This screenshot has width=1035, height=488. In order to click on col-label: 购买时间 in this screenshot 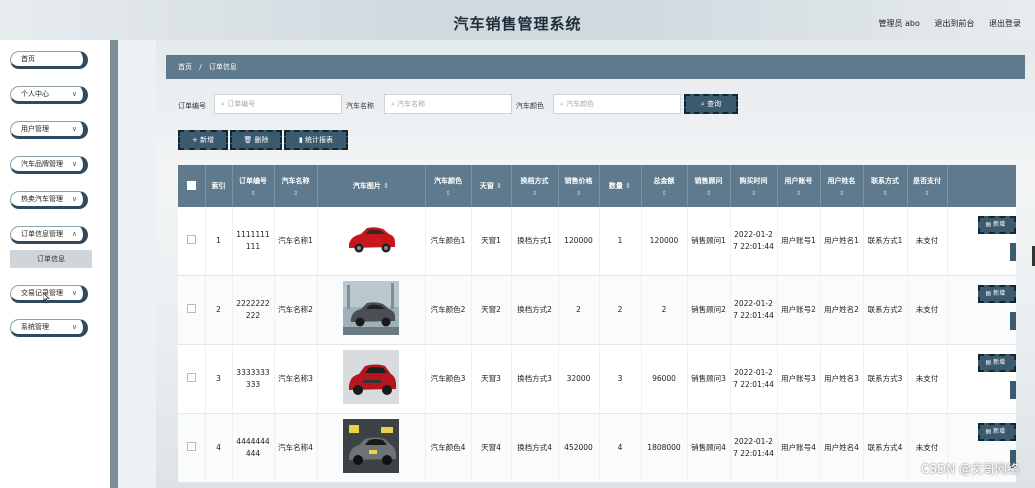, I will do `click(753, 180)`.